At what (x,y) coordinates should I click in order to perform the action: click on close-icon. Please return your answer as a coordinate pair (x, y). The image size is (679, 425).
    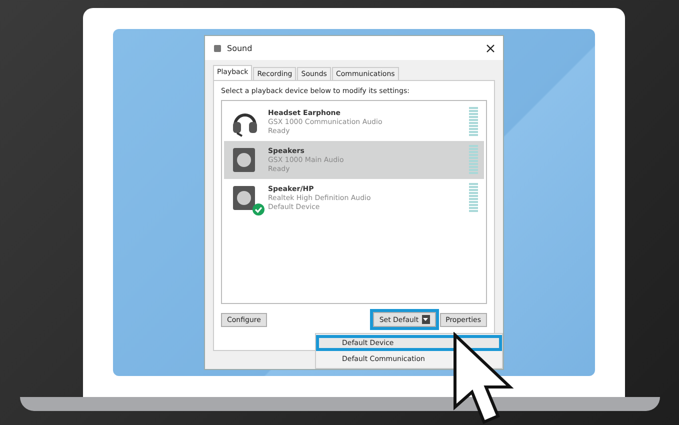
    Looking at the image, I should click on (490, 48).